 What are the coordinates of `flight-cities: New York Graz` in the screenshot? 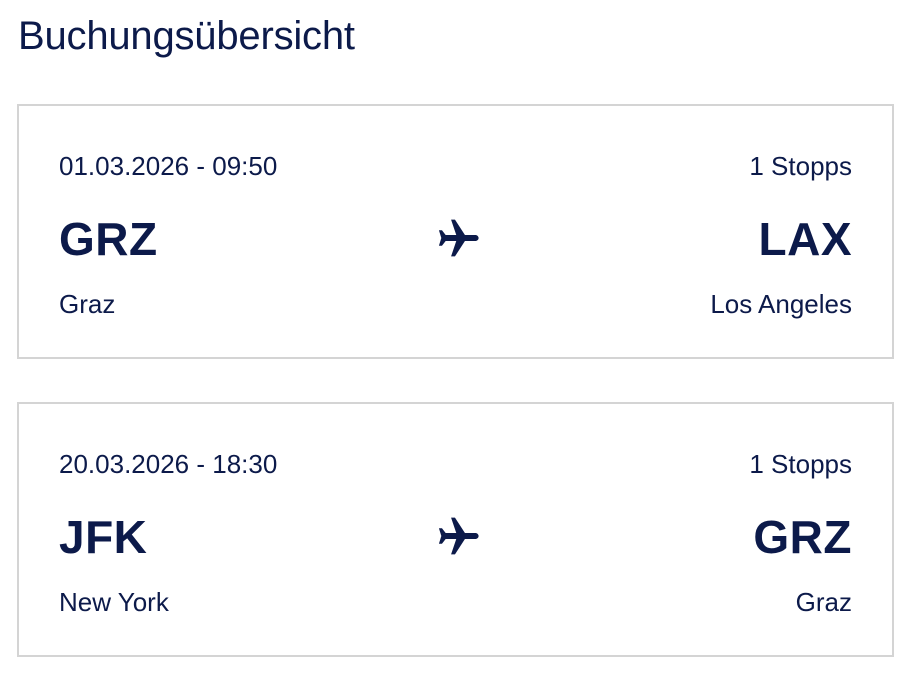 It's located at (455, 602).